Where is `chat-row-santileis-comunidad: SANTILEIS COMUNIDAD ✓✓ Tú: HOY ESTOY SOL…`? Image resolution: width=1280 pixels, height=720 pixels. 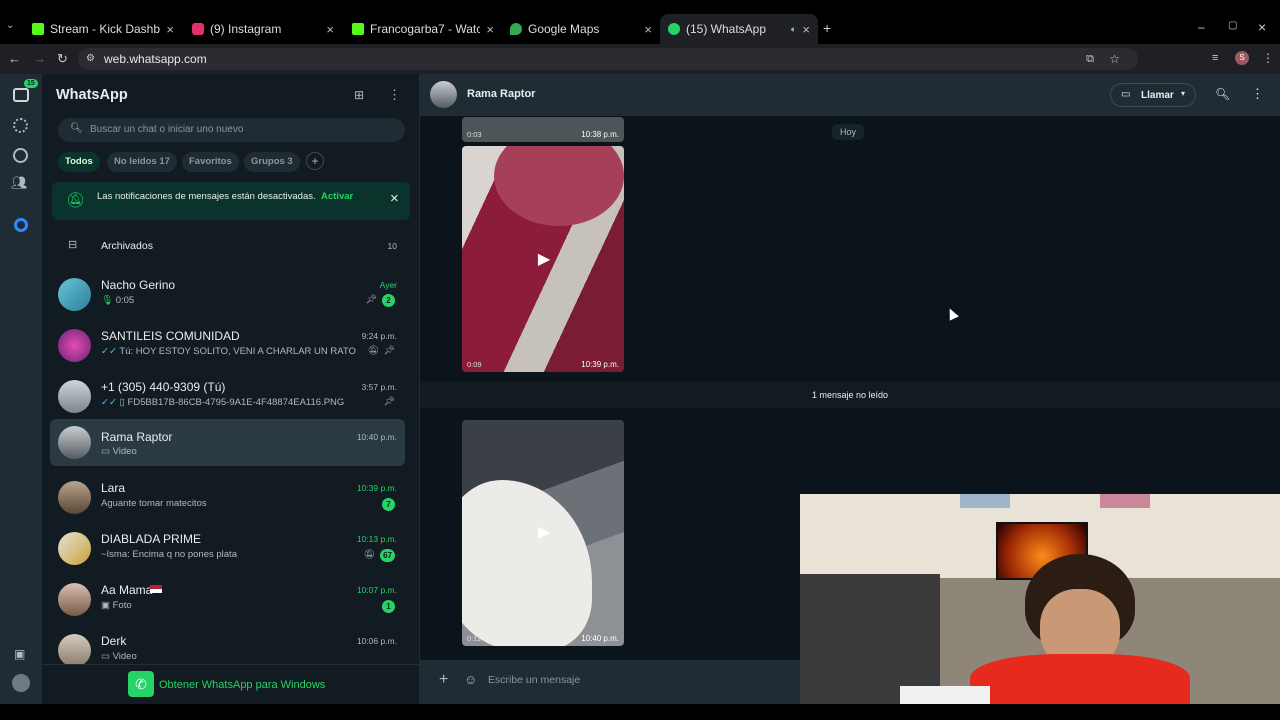
chat-row-santileis-comunidad: SANTILEIS COMUNIDAD ✓✓ Tú: HOY ESTOY SOL… is located at coordinates (227, 350).